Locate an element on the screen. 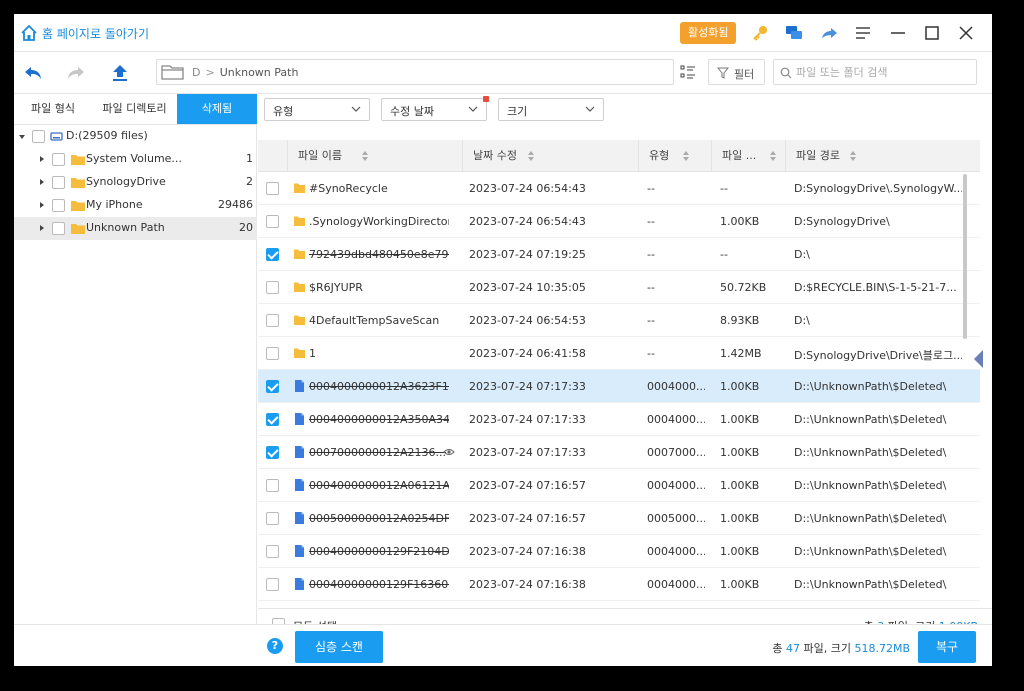  header-name: 파일 이름 is located at coordinates (375, 156).